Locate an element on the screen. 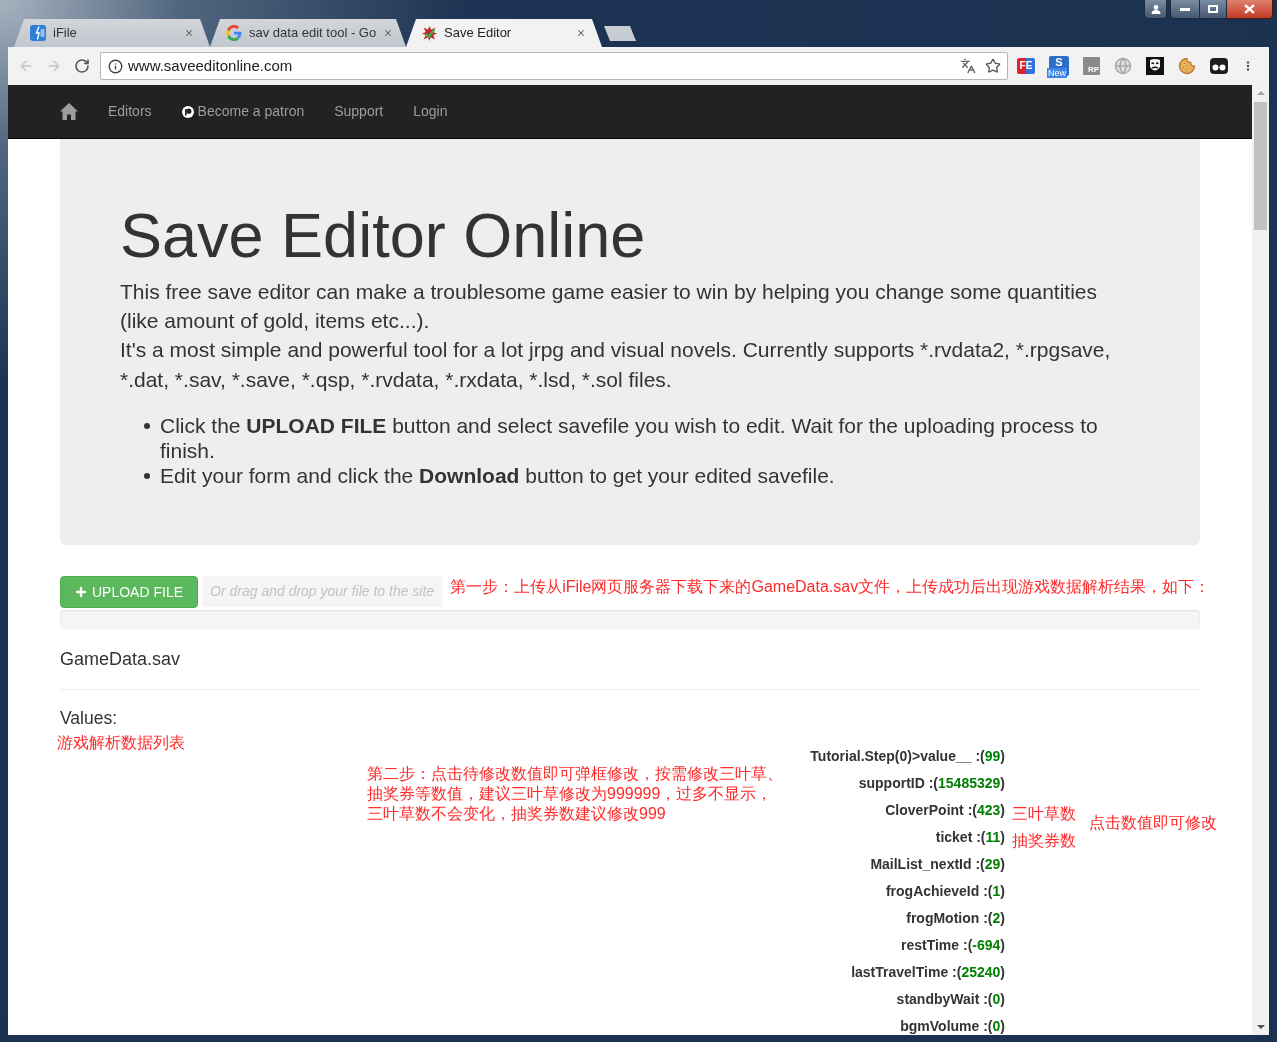 This screenshot has width=1277, height=1042. scroll-down-icon is located at coordinates (1260, 1027).